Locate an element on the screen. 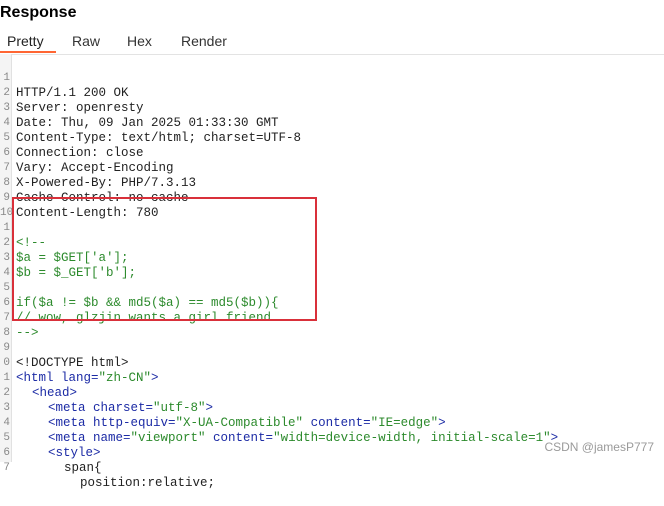 This screenshot has height=506, width=664. code-line: 9 Content-Length: 780 is located at coordinates (332, 198).